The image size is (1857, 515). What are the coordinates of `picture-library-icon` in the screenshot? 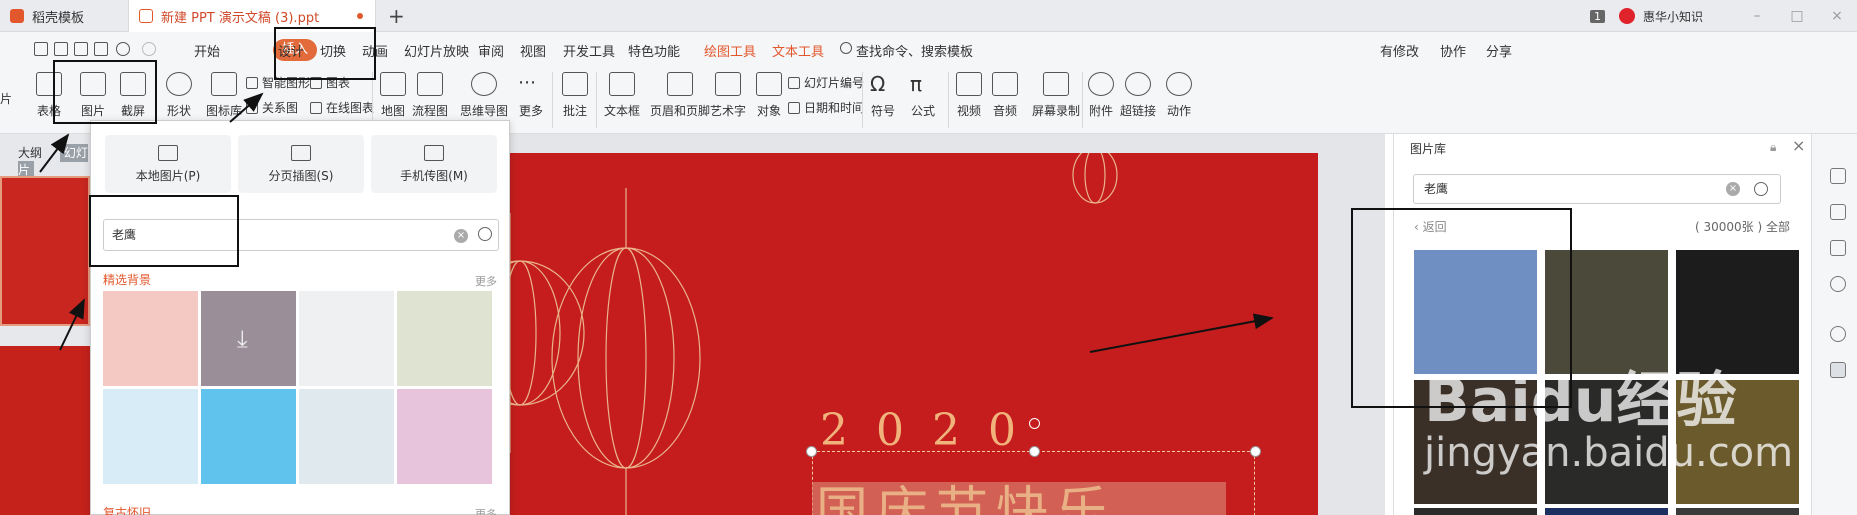 It's located at (1838, 370).